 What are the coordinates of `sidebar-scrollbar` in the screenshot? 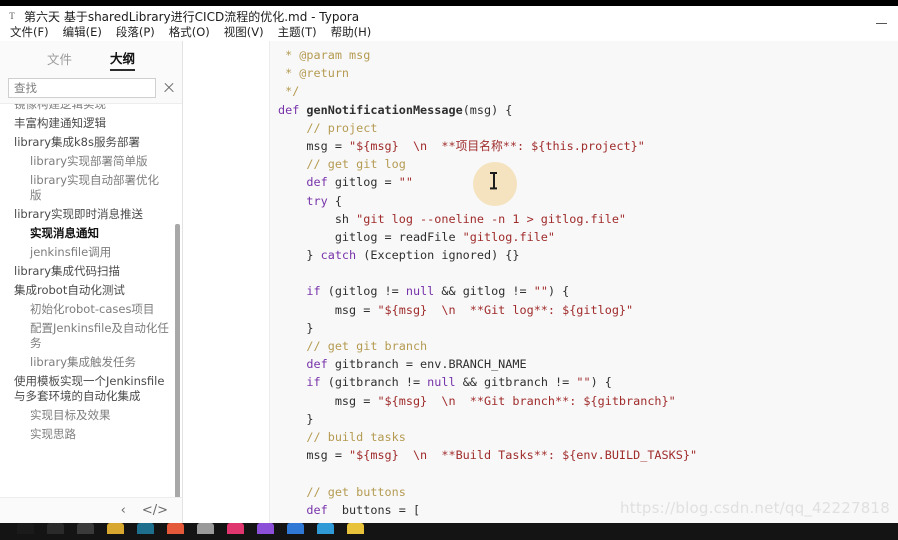 It's located at (177, 300).